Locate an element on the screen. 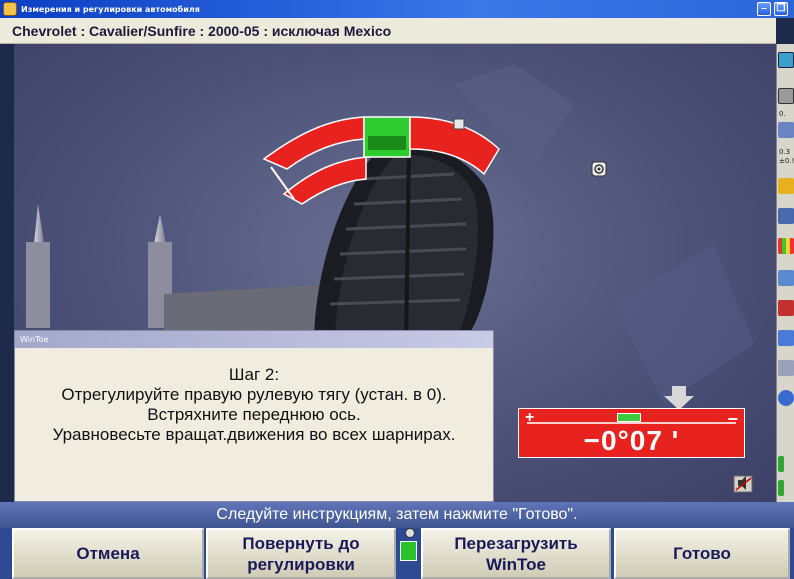 The width and height of the screenshot is (794, 579). wrench-icon is located at coordinates (786, 216).